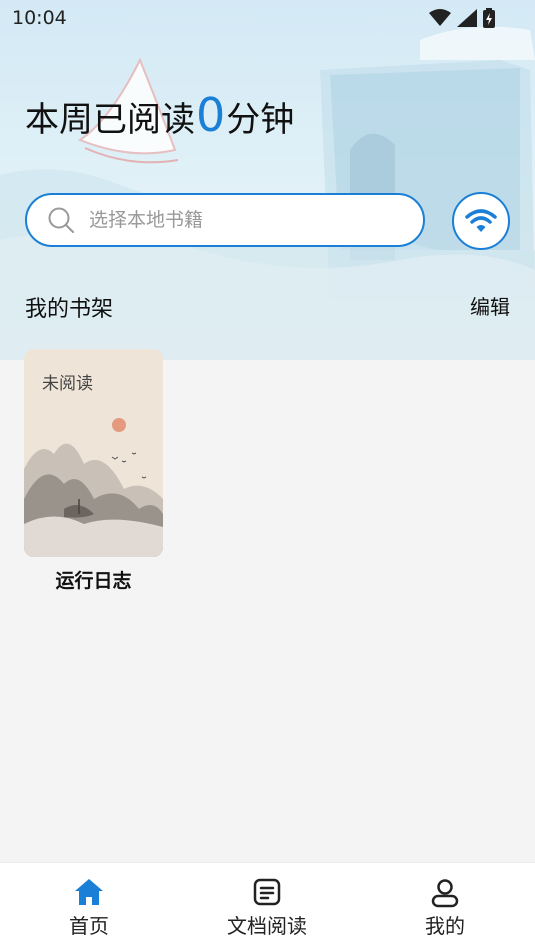 The image size is (535, 952). I want to click on wifi-transfer-button, so click(481, 221).